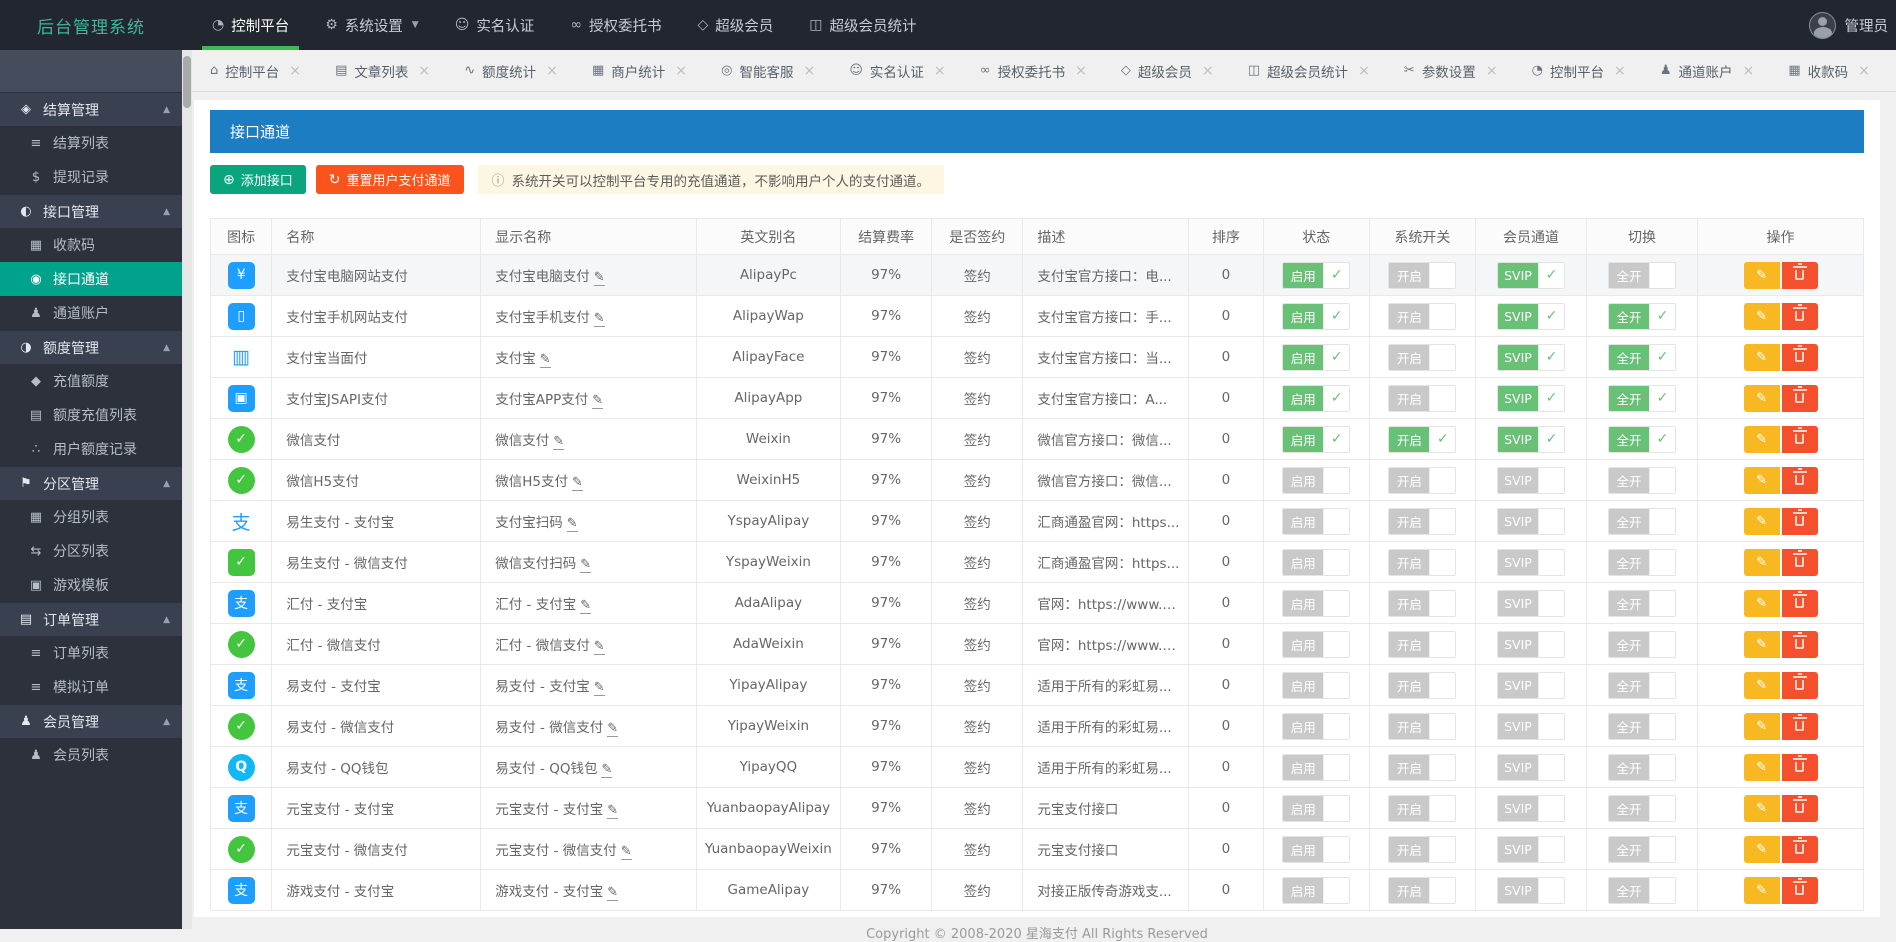  I want to click on sidebar-item-模拟订单: ≡ 模拟订单, so click(91, 687).